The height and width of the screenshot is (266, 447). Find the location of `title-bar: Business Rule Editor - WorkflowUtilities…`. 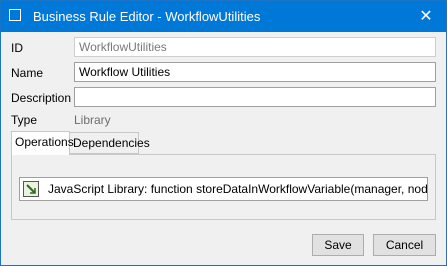

title-bar: Business Rule Editor - WorkflowUtilities… is located at coordinates (223, 16).